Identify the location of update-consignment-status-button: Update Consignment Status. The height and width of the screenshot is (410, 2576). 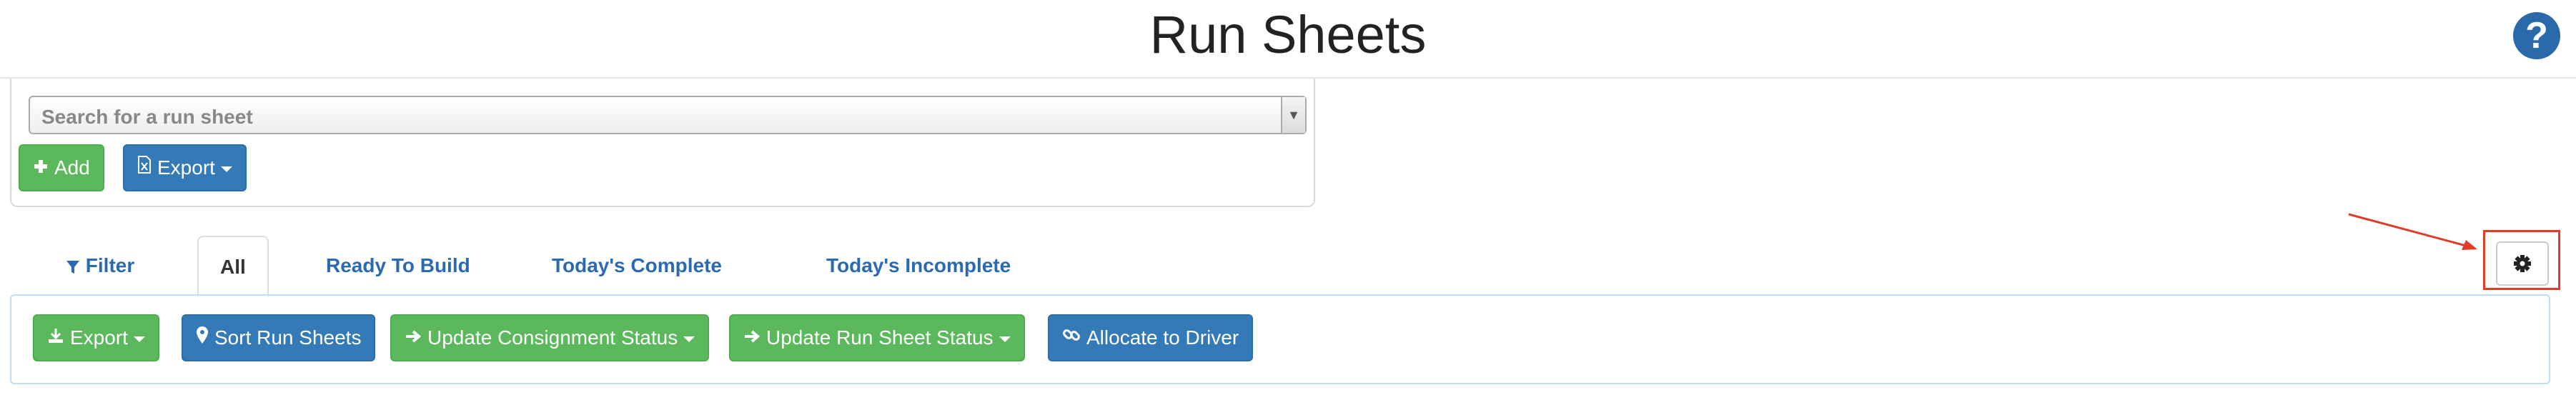
(550, 337).